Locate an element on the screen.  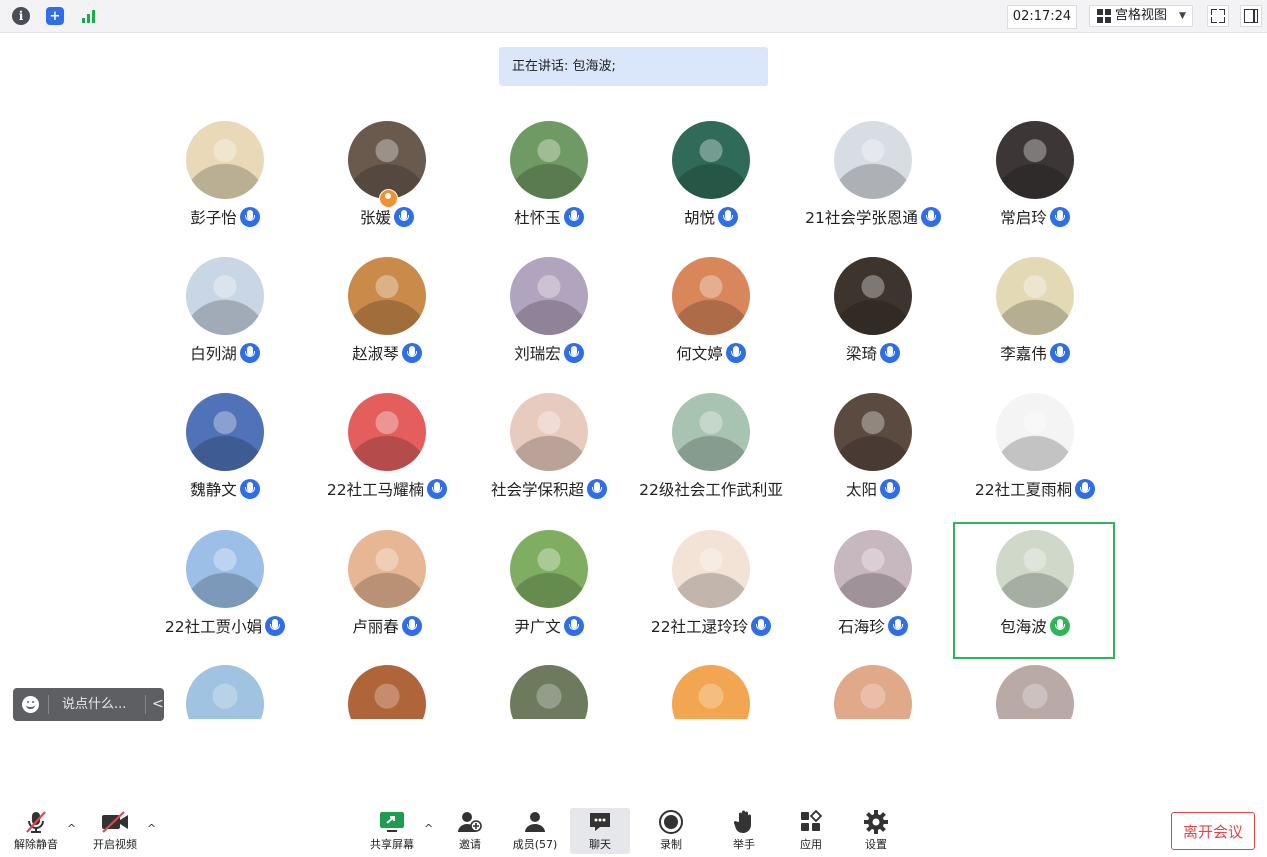
apps-icon is located at coordinates (811, 822).